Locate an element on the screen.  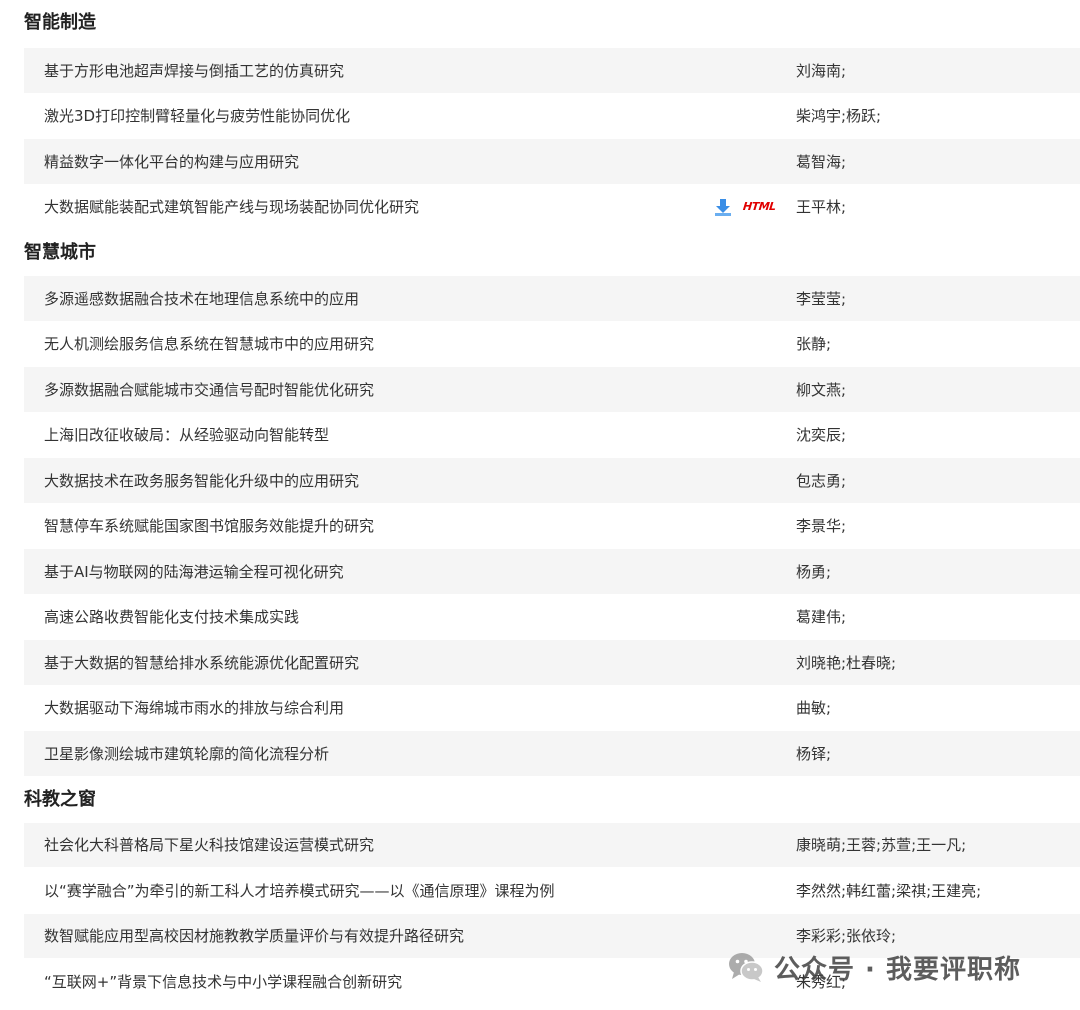
wechat-watermark: 公众号 · 我要评职称 is located at coordinates (873, 967).